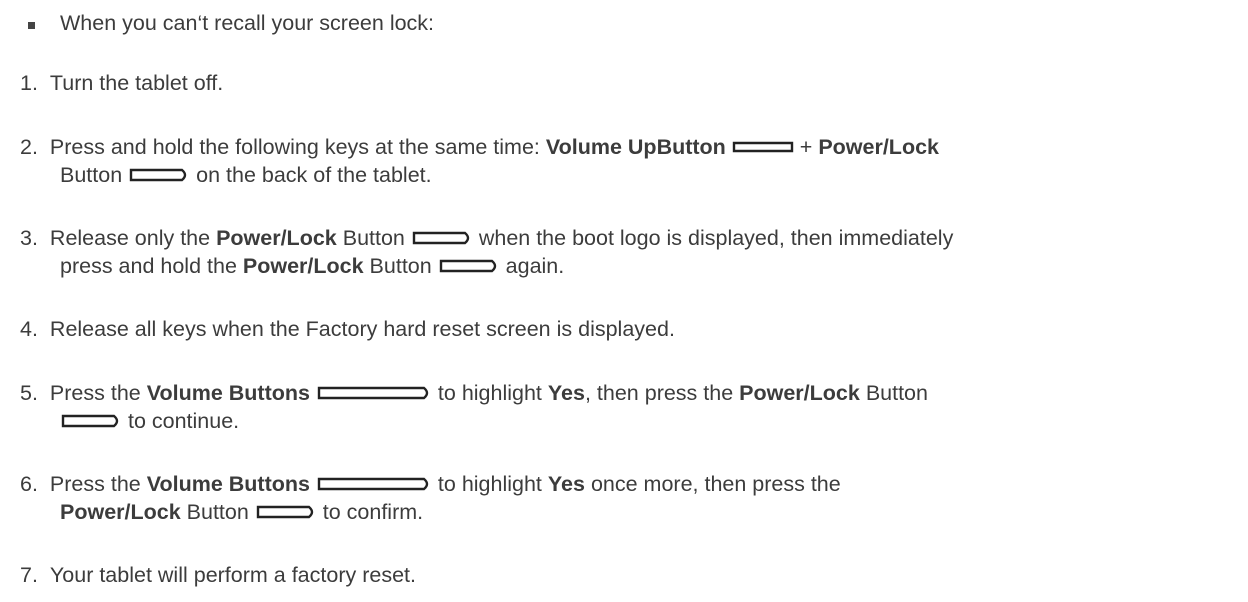 The image size is (1248, 602). Describe the element at coordinates (133, 238) in the screenshot. I see `step-text: Release only the` at that location.